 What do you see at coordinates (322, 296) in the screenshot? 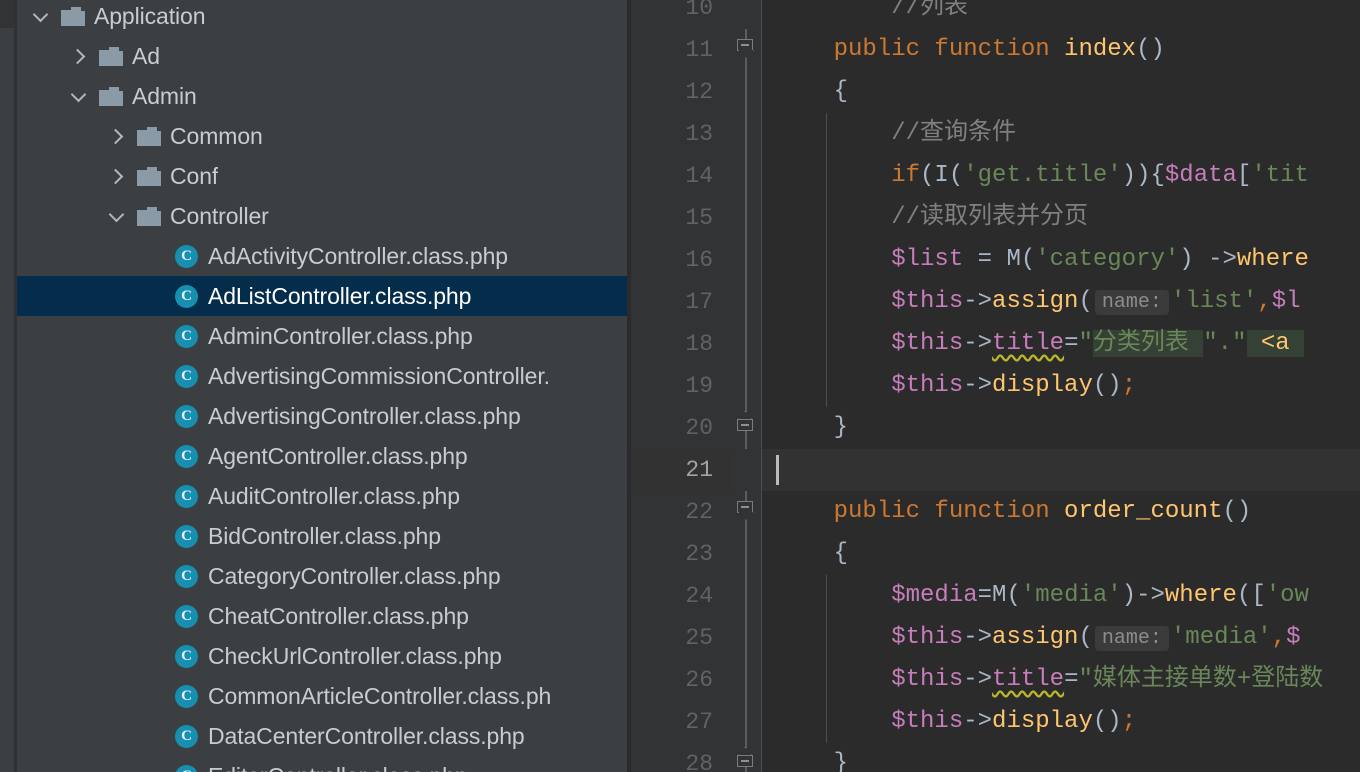
I see `tree-file-item: C AdListController.class.php` at bounding box center [322, 296].